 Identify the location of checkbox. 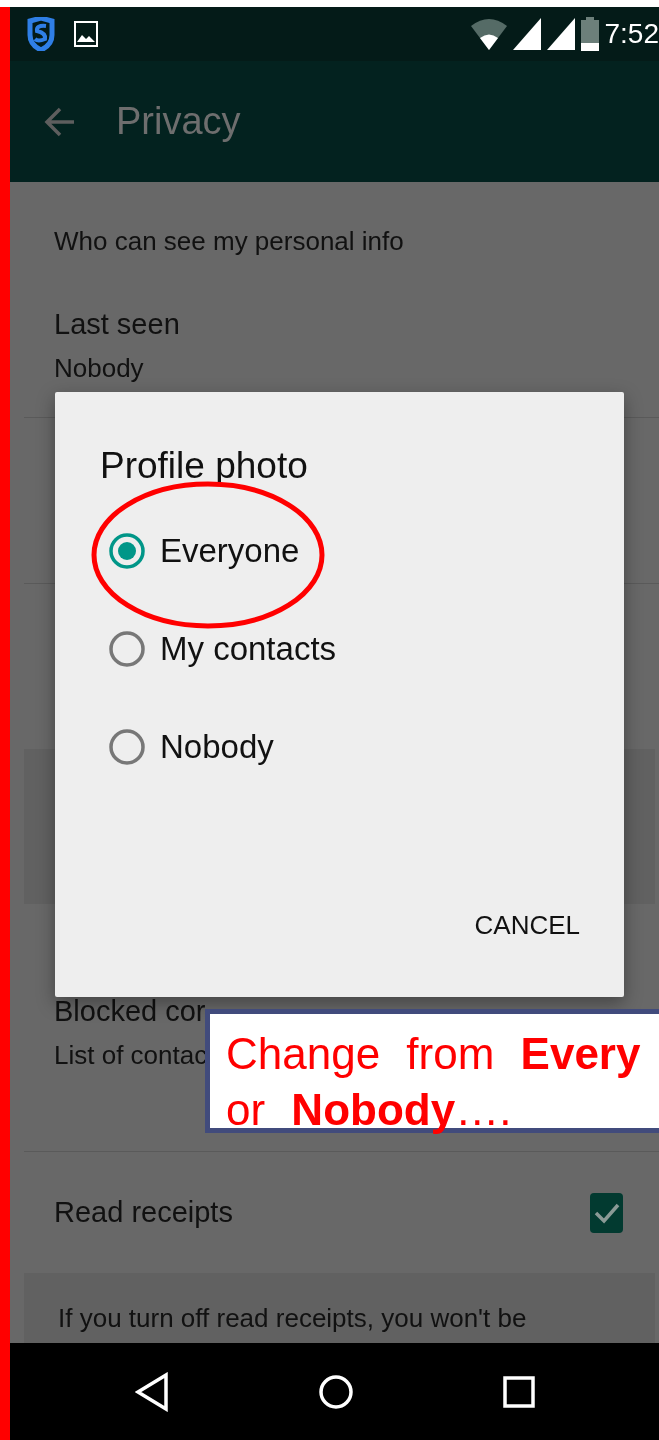
(606, 1212).